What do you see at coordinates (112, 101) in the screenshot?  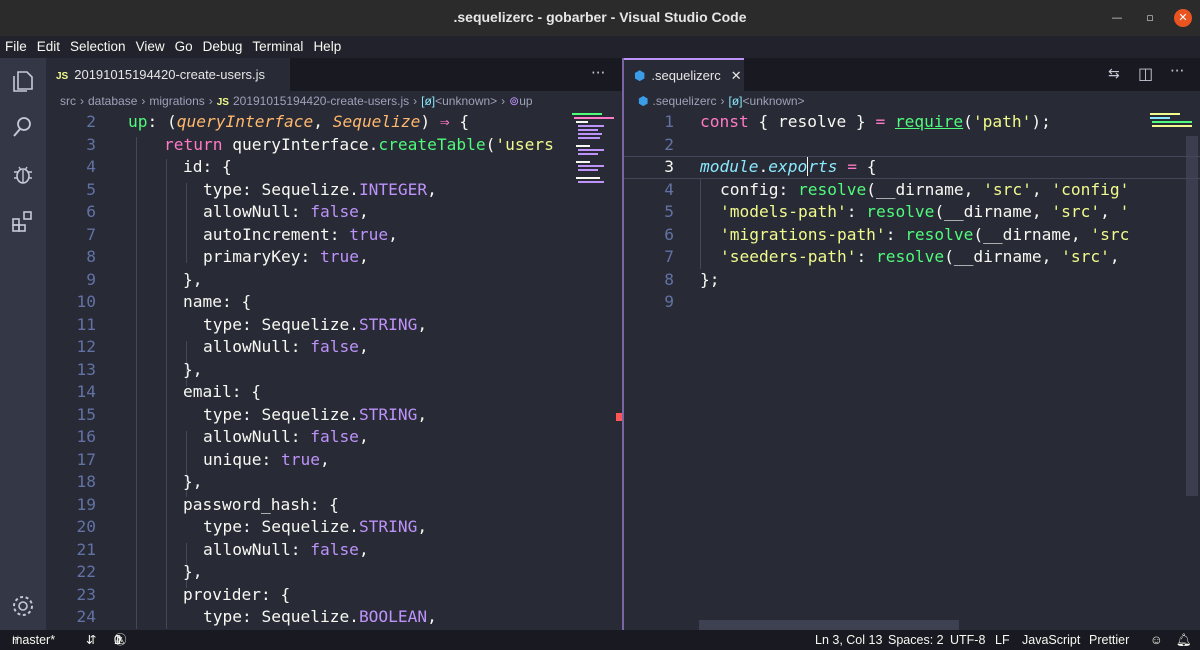 I see `crumb-database: database` at bounding box center [112, 101].